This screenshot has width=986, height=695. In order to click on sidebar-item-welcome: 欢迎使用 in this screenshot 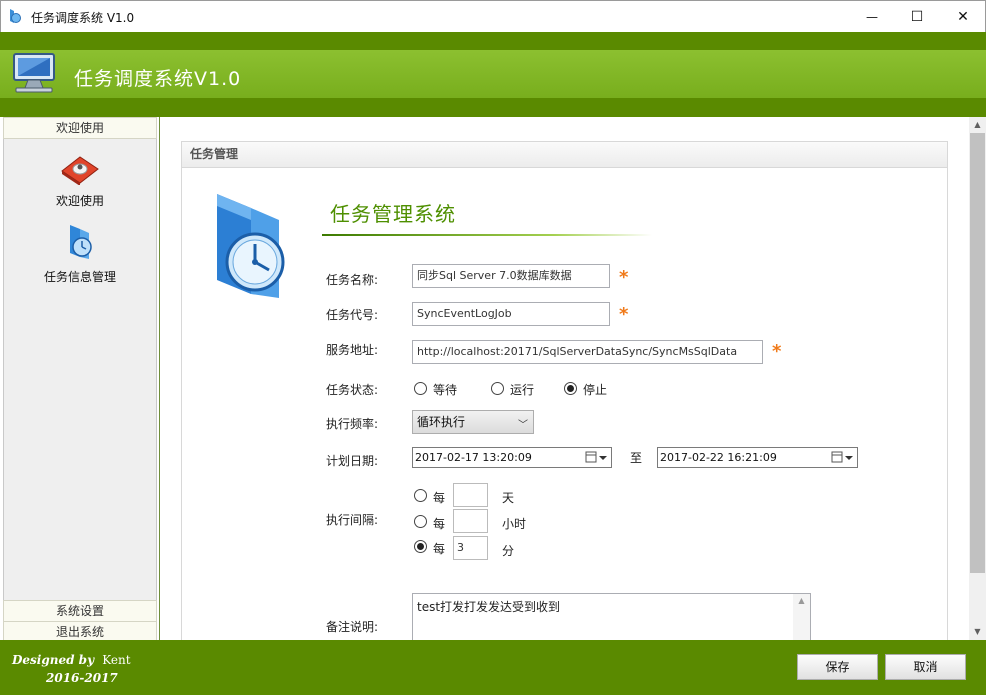, I will do `click(80, 181)`.